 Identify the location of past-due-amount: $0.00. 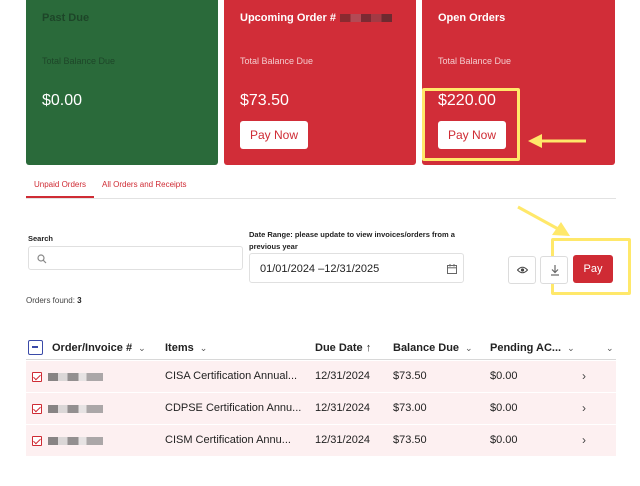
(62, 100).